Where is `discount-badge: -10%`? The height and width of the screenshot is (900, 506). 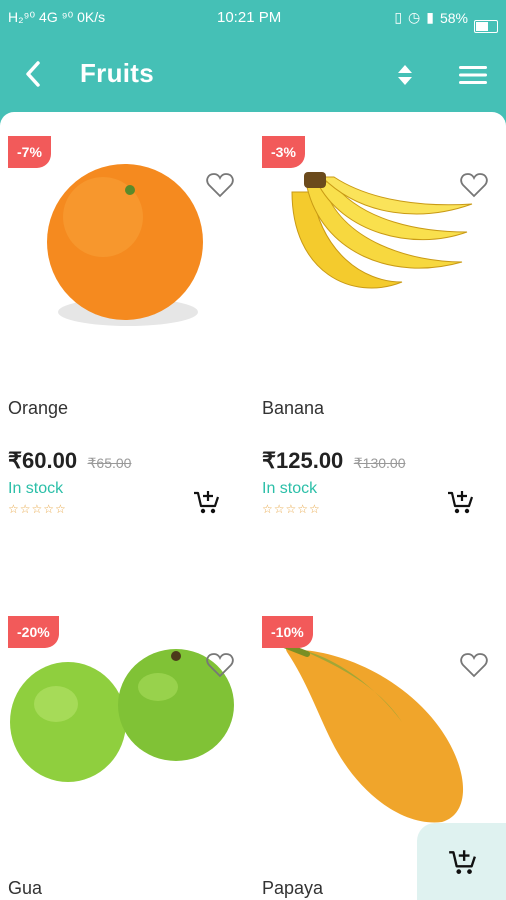
discount-badge: -10% is located at coordinates (287, 632).